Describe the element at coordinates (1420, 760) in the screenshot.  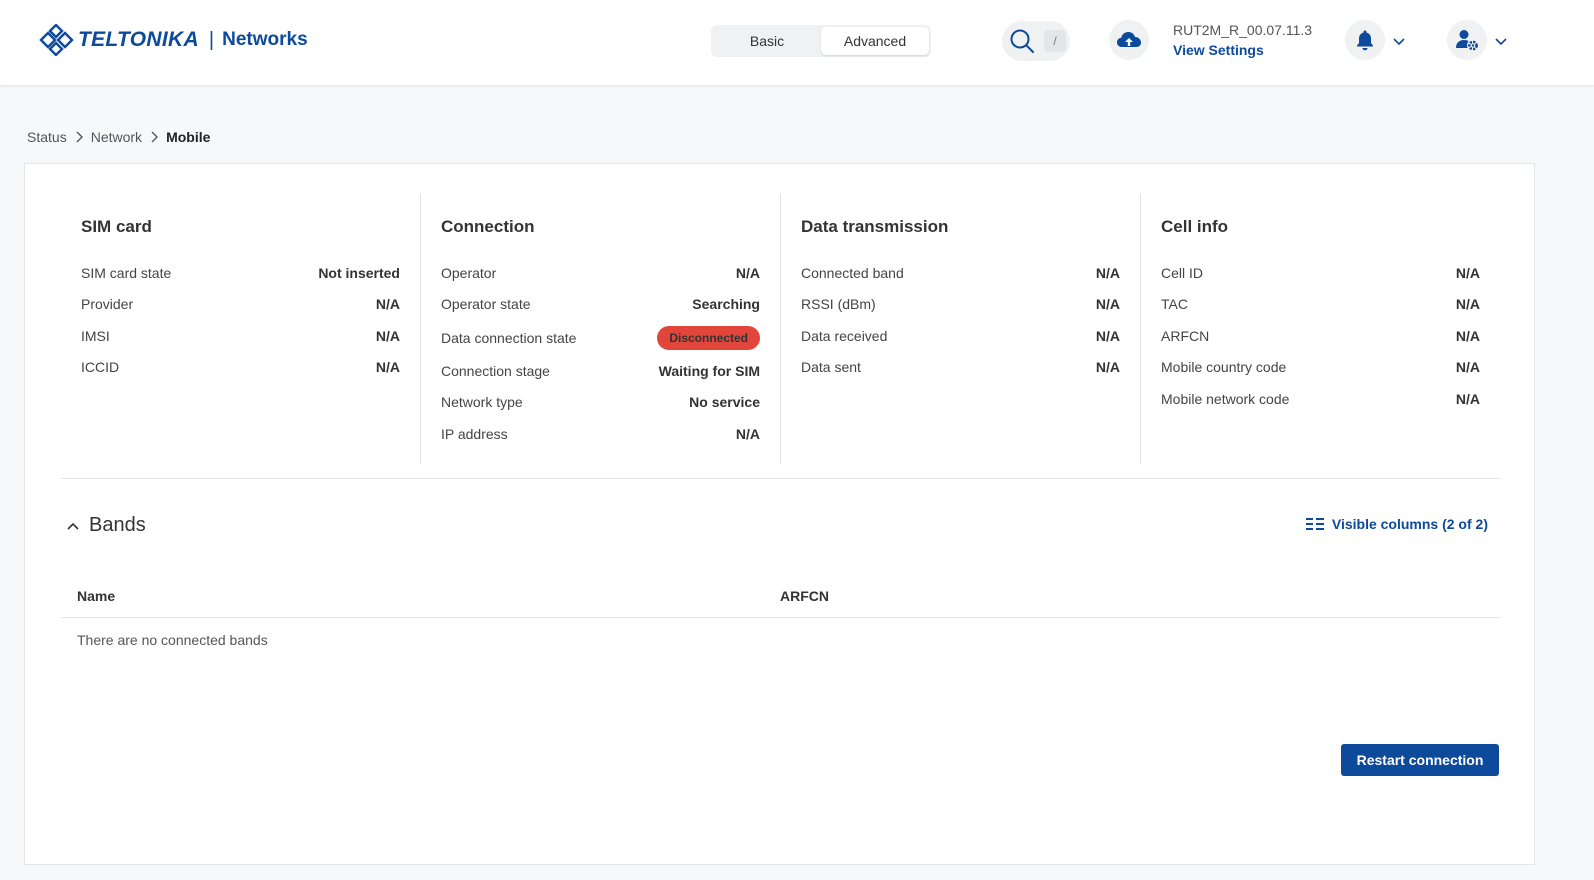
I see `restart-connection-button: Restart connection` at that location.